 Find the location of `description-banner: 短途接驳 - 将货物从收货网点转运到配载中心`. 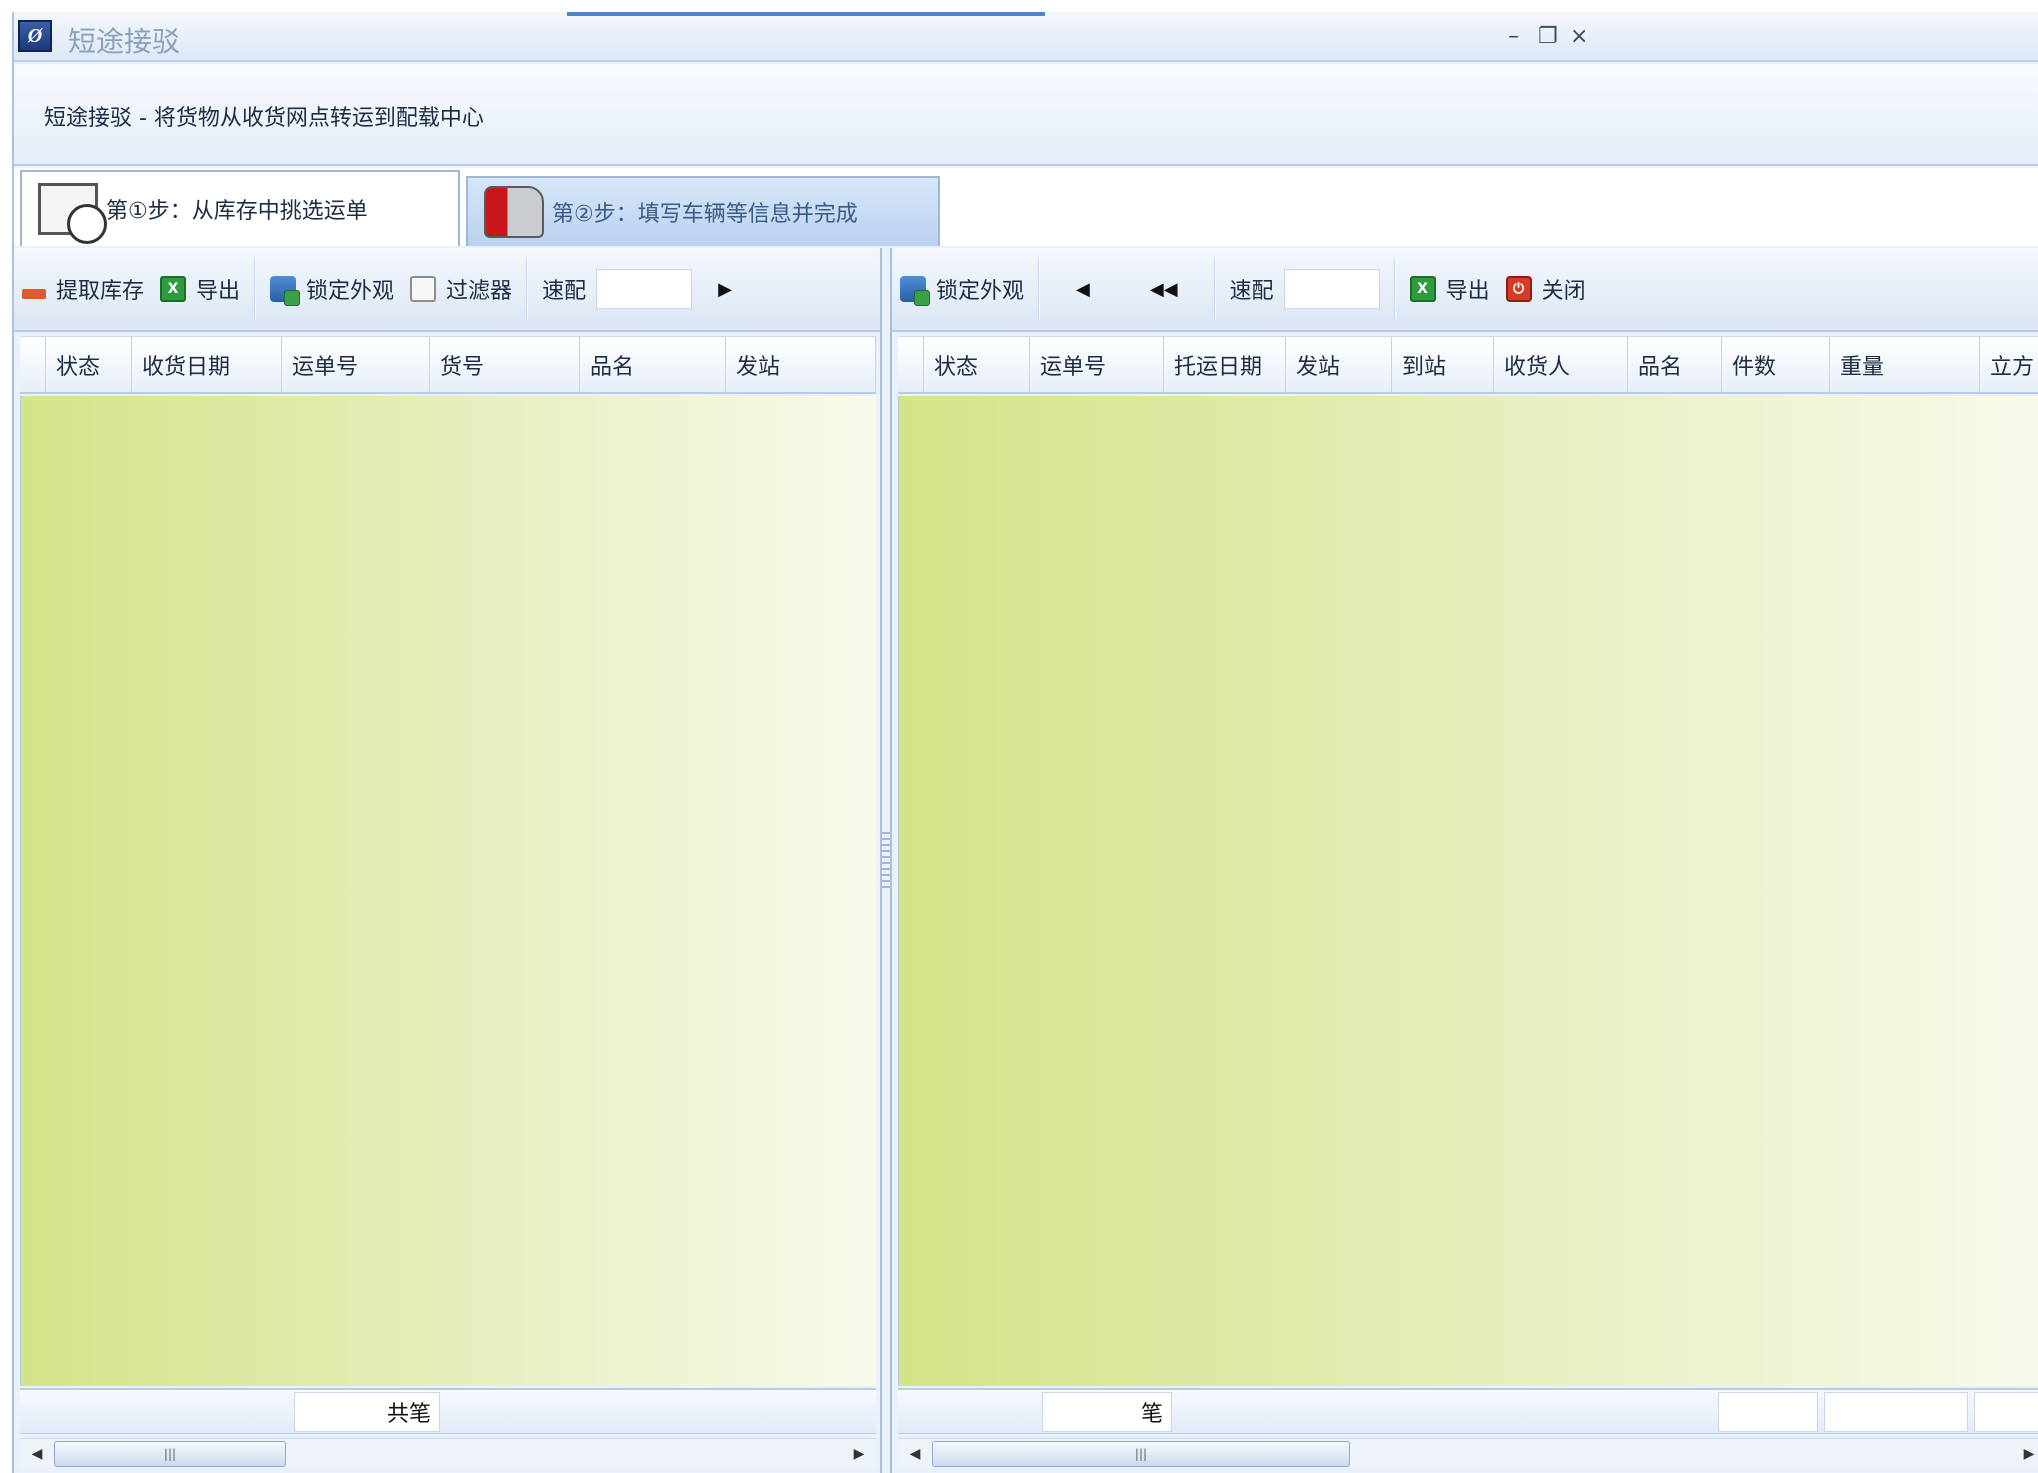

description-banner: 短途接驳 - 将货物从收货网点转运到配载中心 is located at coordinates (1026, 115).